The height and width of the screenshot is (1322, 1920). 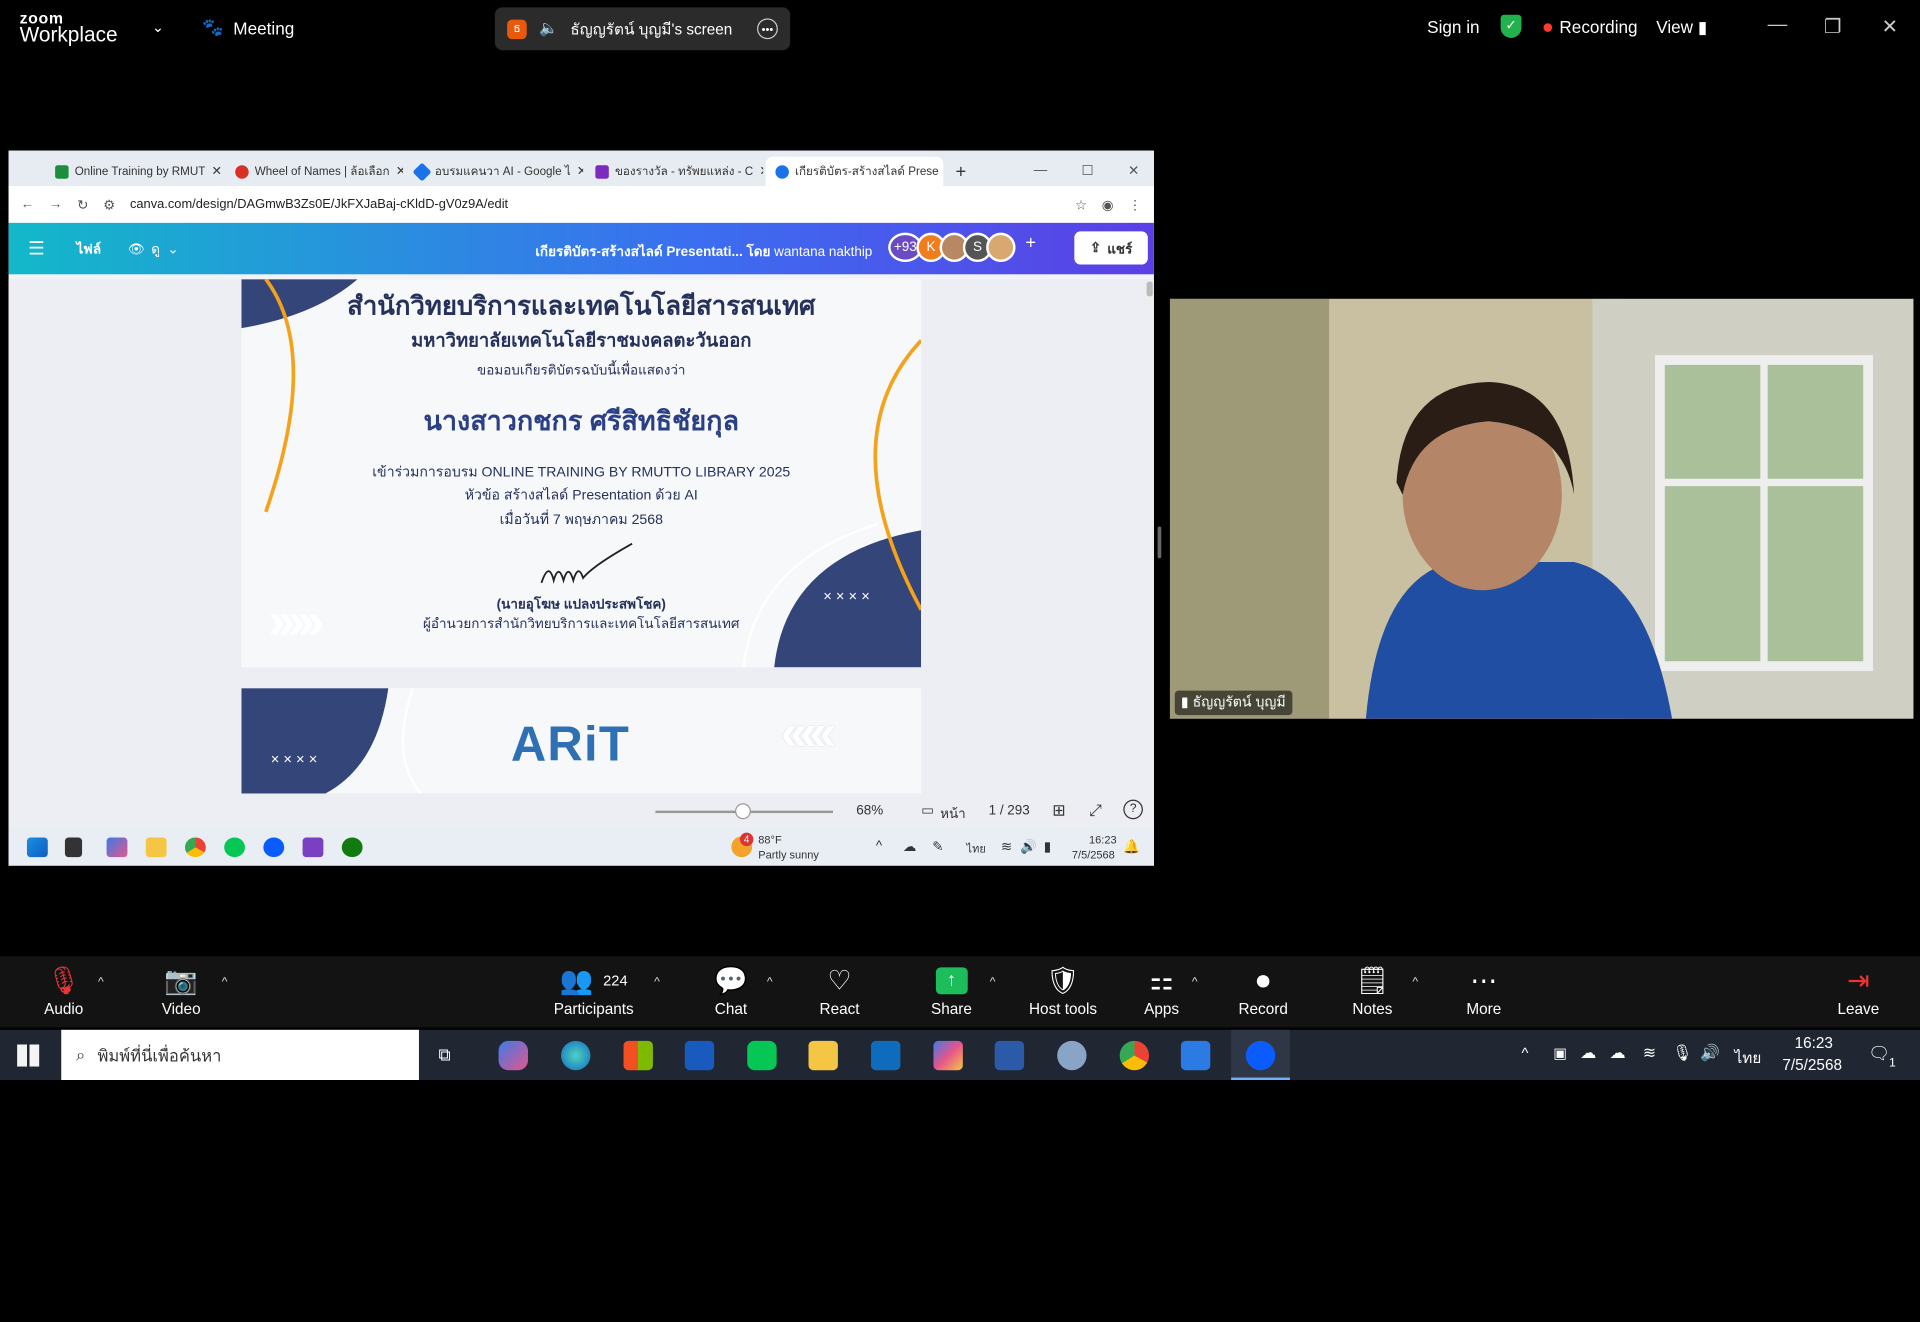 I want to click on screen-share-pill: ธ 🔈 ธัญญรัตน์ บุญมี's screen •••, so click(x=642, y=29).